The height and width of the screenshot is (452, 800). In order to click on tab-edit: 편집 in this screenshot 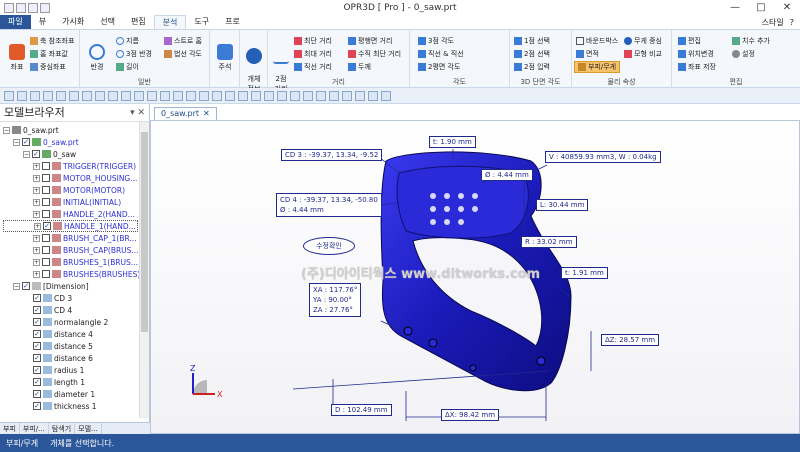, I will do `click(138, 22)`.